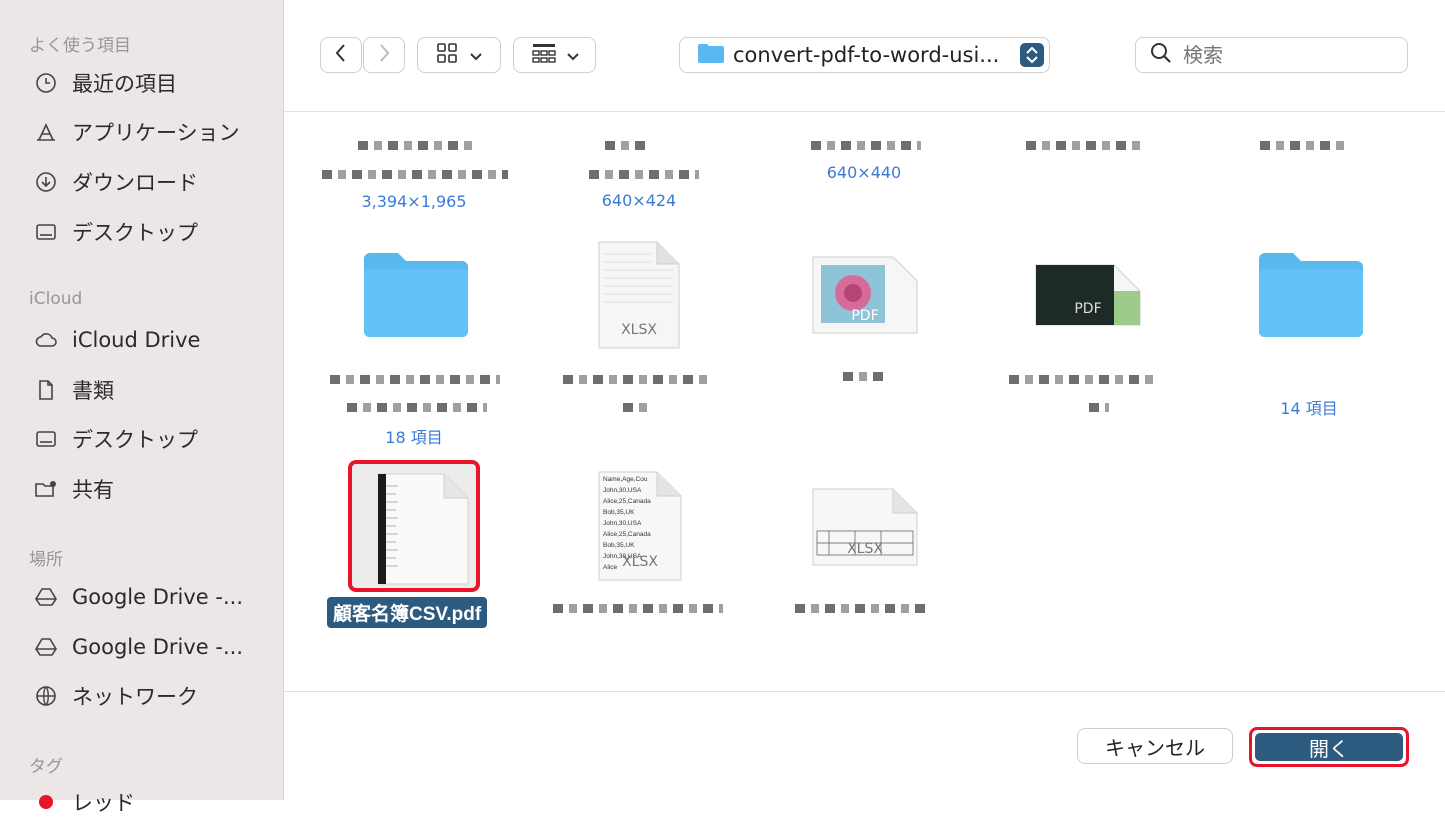 This screenshot has width=1445, height=820. Describe the element at coordinates (46, 83) in the screenshot. I see `clock-icon` at that location.